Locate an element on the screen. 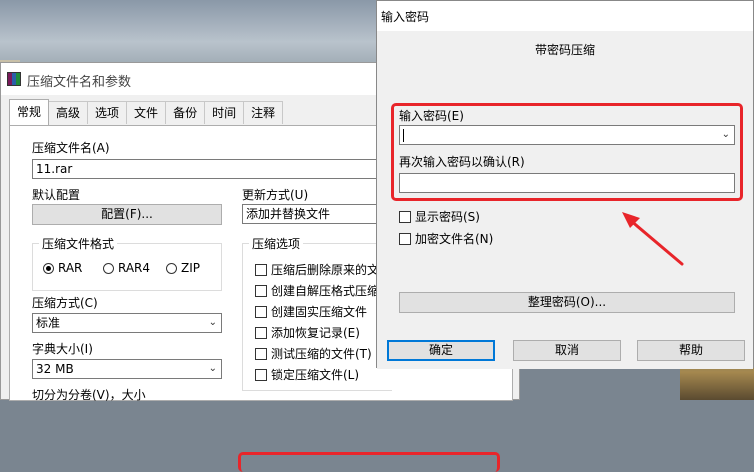  winrar-icon is located at coordinates (14, 79).